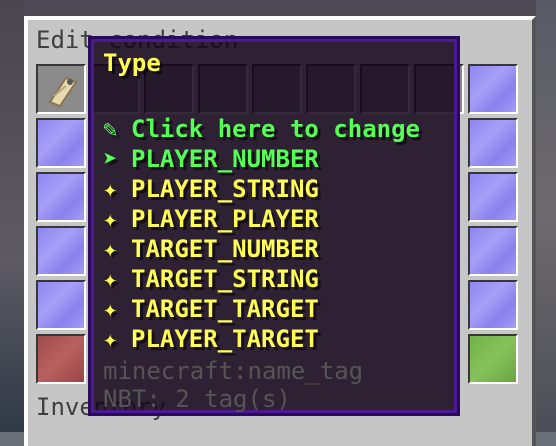 The height and width of the screenshot is (446, 556). I want to click on option-selected-text: PLAYER_NUMBER, so click(225, 159).